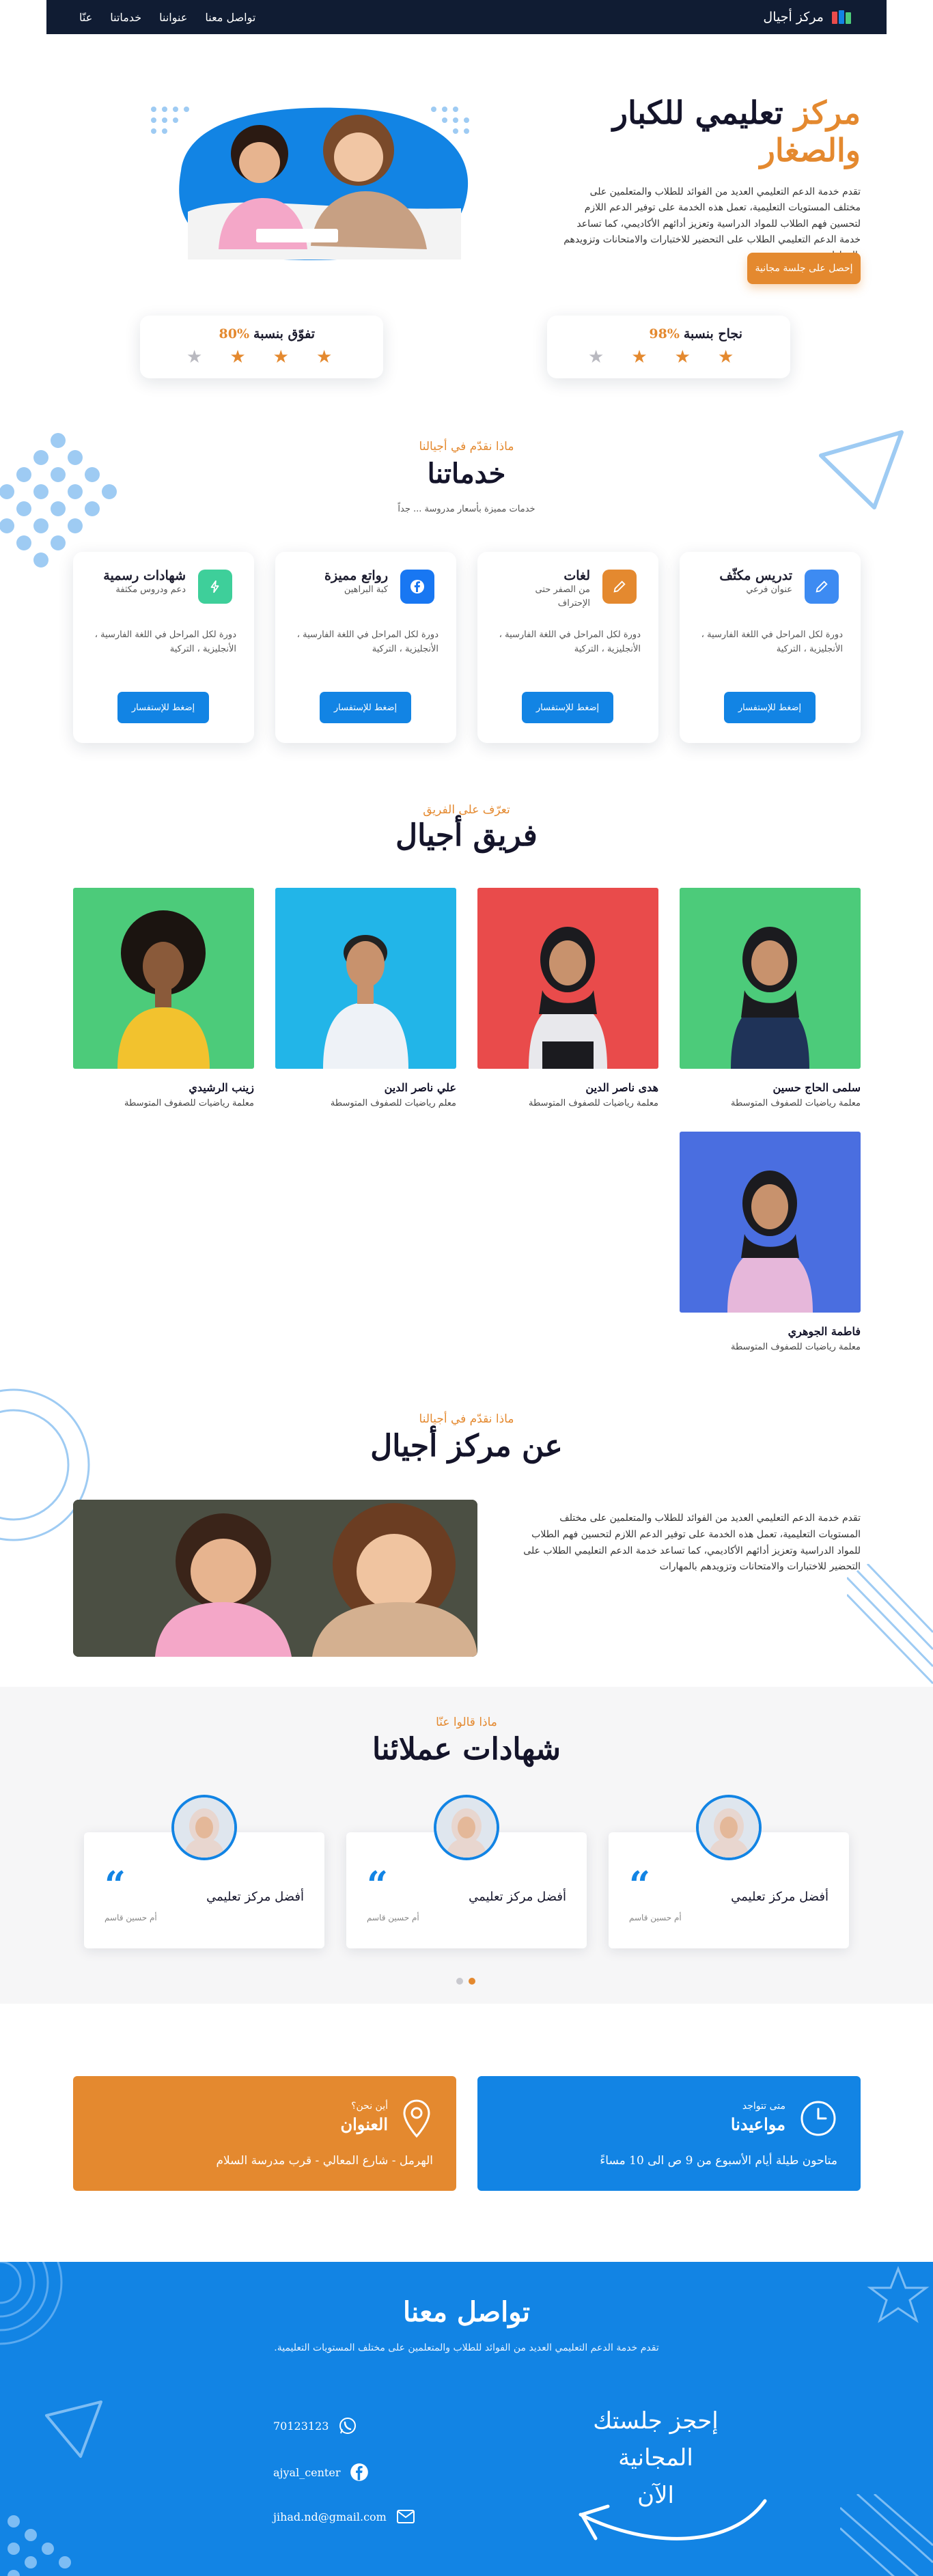 The image size is (933, 2576). I want to click on contact-email: jihad.nd@gmail.com, so click(344, 2516).